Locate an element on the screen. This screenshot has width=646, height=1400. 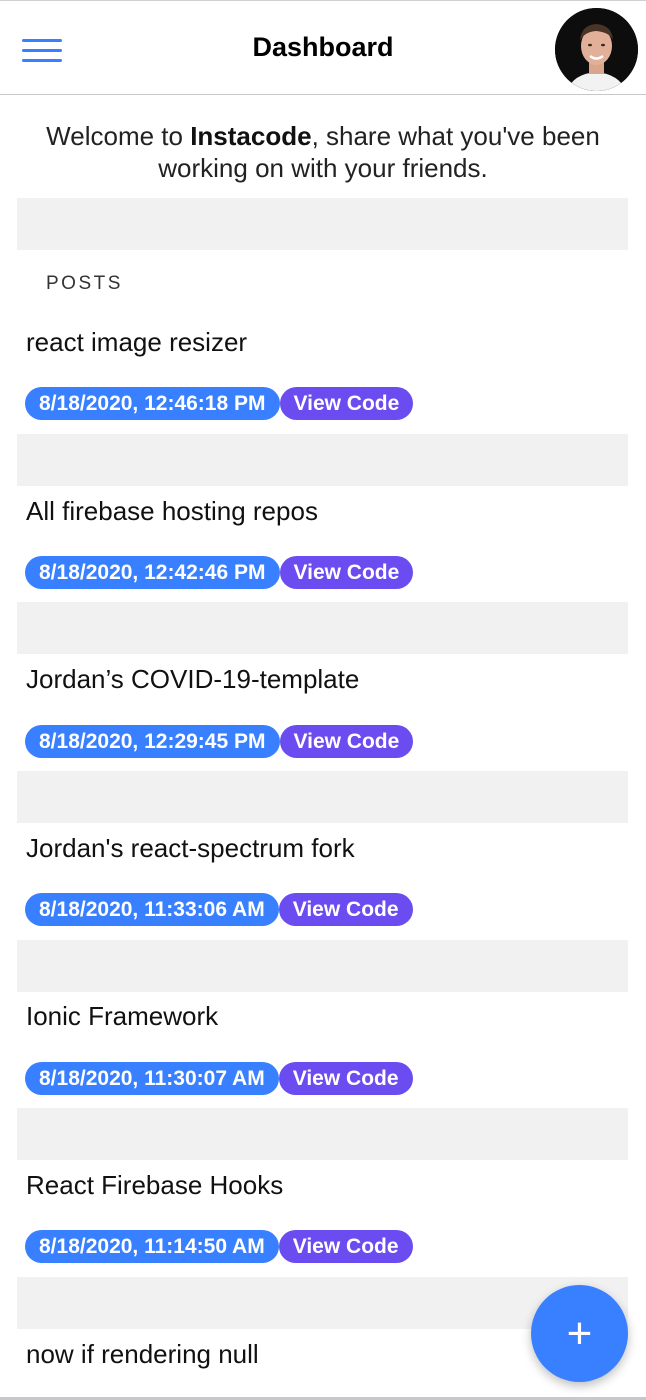
post-date-chip: 8/18/2020, 11:30:07 AM is located at coordinates (152, 1078).